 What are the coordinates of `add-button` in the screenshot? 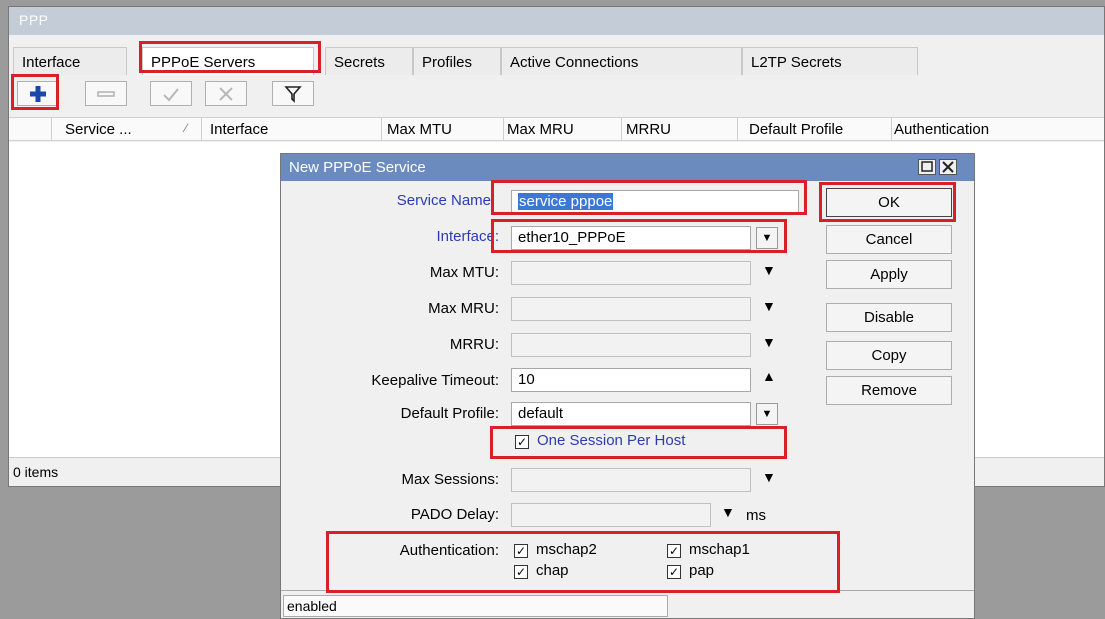 It's located at (38, 93).